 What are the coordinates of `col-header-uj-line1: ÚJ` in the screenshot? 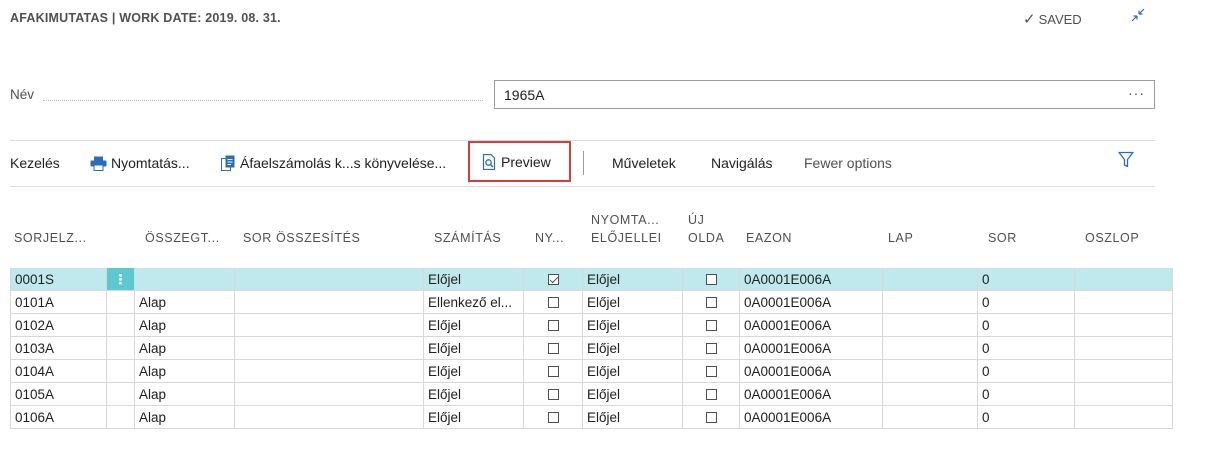 It's located at (696, 220).